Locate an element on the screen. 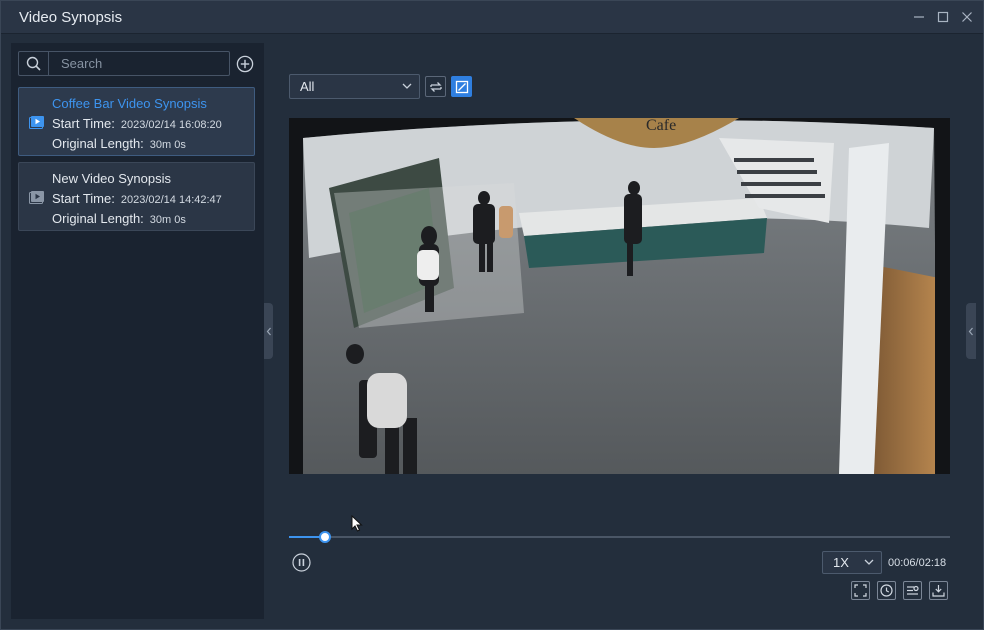  synopsis-start-time: Start Time: 2023/02/14 14:42:47 is located at coordinates (137, 198).